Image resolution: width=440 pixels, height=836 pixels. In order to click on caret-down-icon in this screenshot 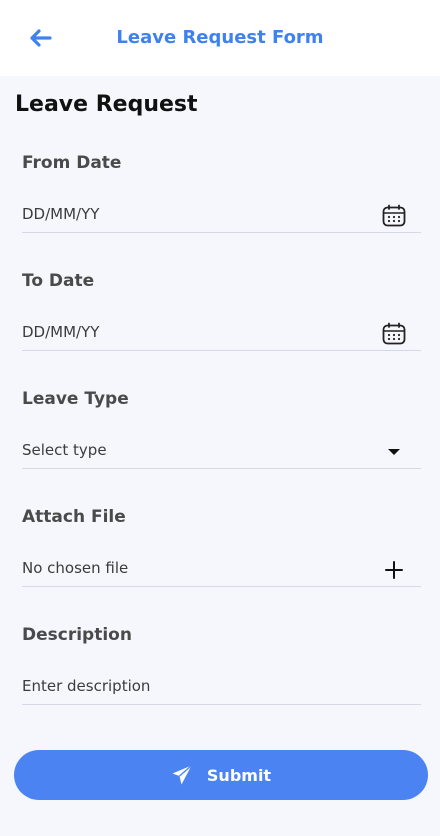, I will do `click(394, 452)`.